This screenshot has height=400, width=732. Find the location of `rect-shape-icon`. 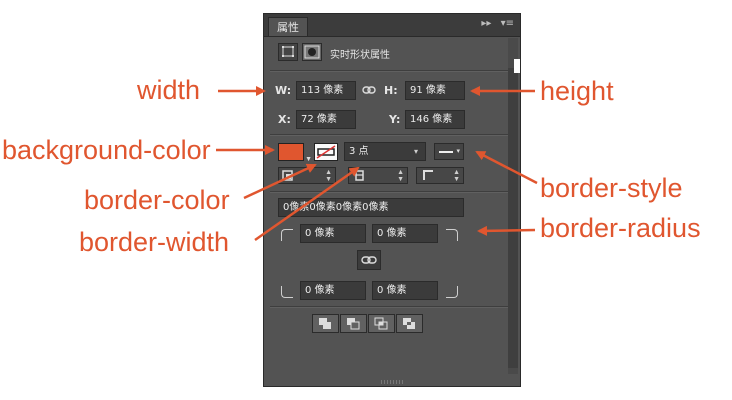

rect-shape-icon is located at coordinates (288, 52).